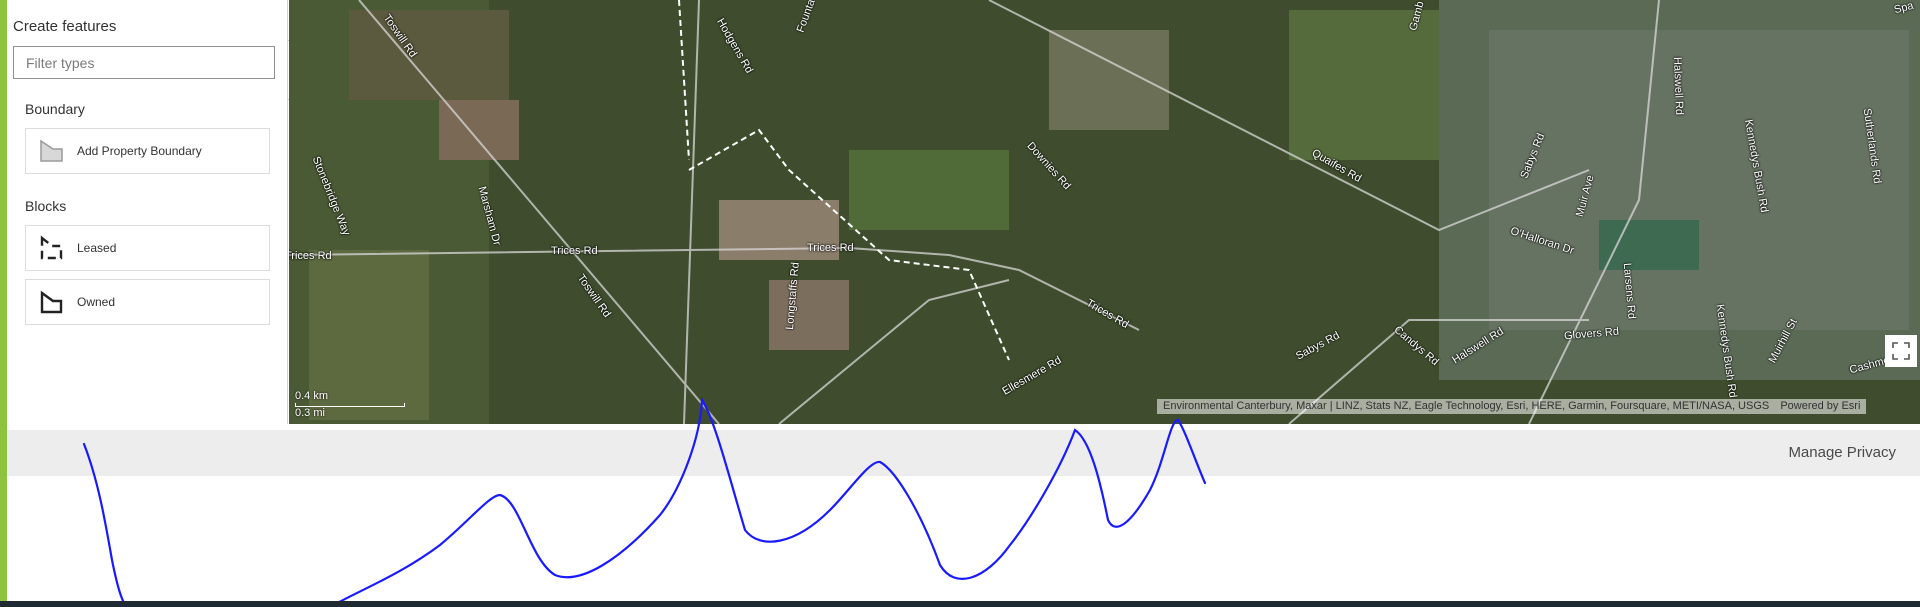 The height and width of the screenshot is (607, 1920). Describe the element at coordinates (147, 248) in the screenshot. I see `leased-button: Leased` at that location.